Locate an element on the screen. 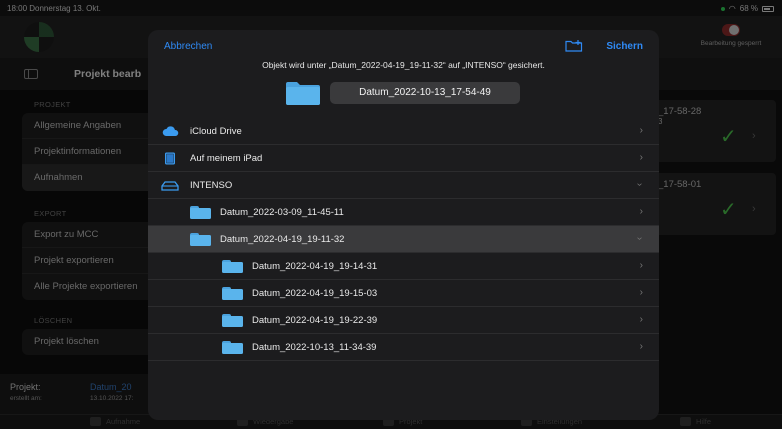 The width and height of the screenshot is (782, 429). folder-label: Datum_2022-04-19_19-14-31 is located at coordinates (315, 266).